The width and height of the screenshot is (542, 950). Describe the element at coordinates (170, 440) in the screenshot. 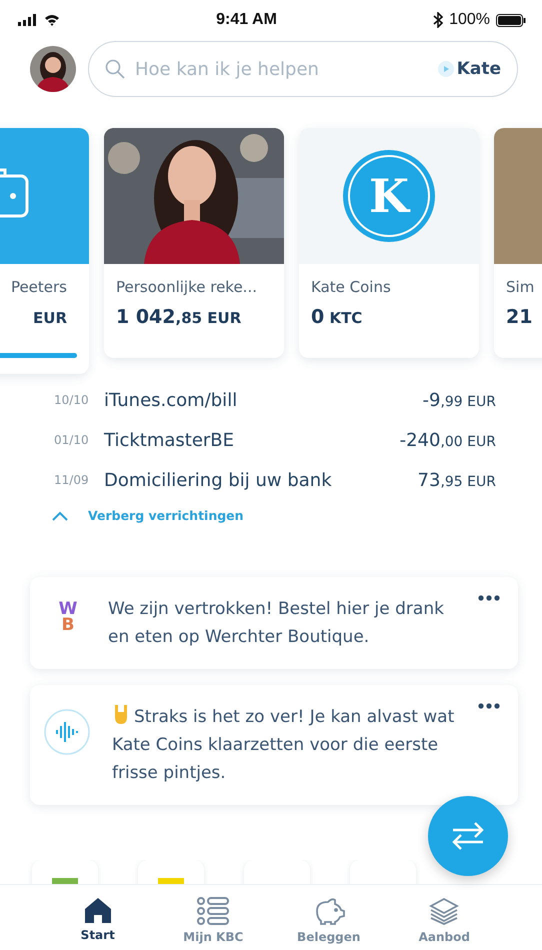

I see `transaction-name: TicktmasterBE` at that location.